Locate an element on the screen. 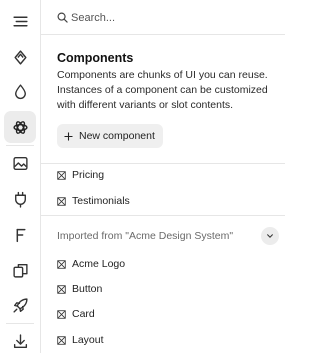  component-item-pricing: Pricing is located at coordinates (80, 175).